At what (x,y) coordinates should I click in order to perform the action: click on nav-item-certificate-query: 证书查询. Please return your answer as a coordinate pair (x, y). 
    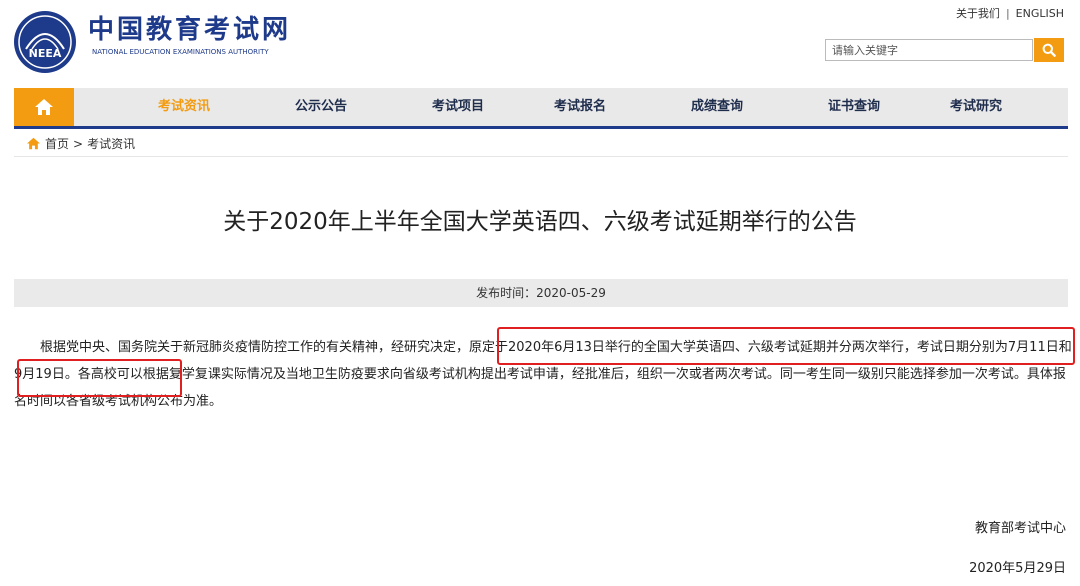
    Looking at the image, I should click on (854, 107).